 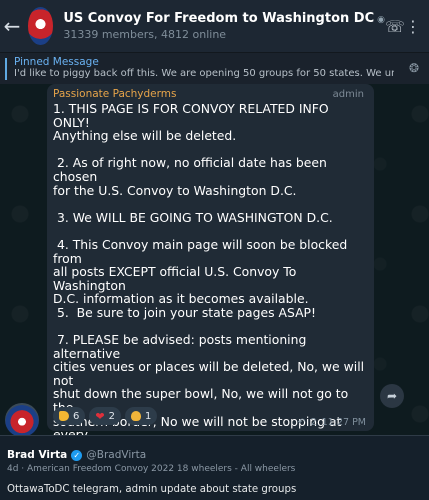 What do you see at coordinates (114, 94) in the screenshot?
I see `message-sender: Passionate Pachyderms` at bounding box center [114, 94].